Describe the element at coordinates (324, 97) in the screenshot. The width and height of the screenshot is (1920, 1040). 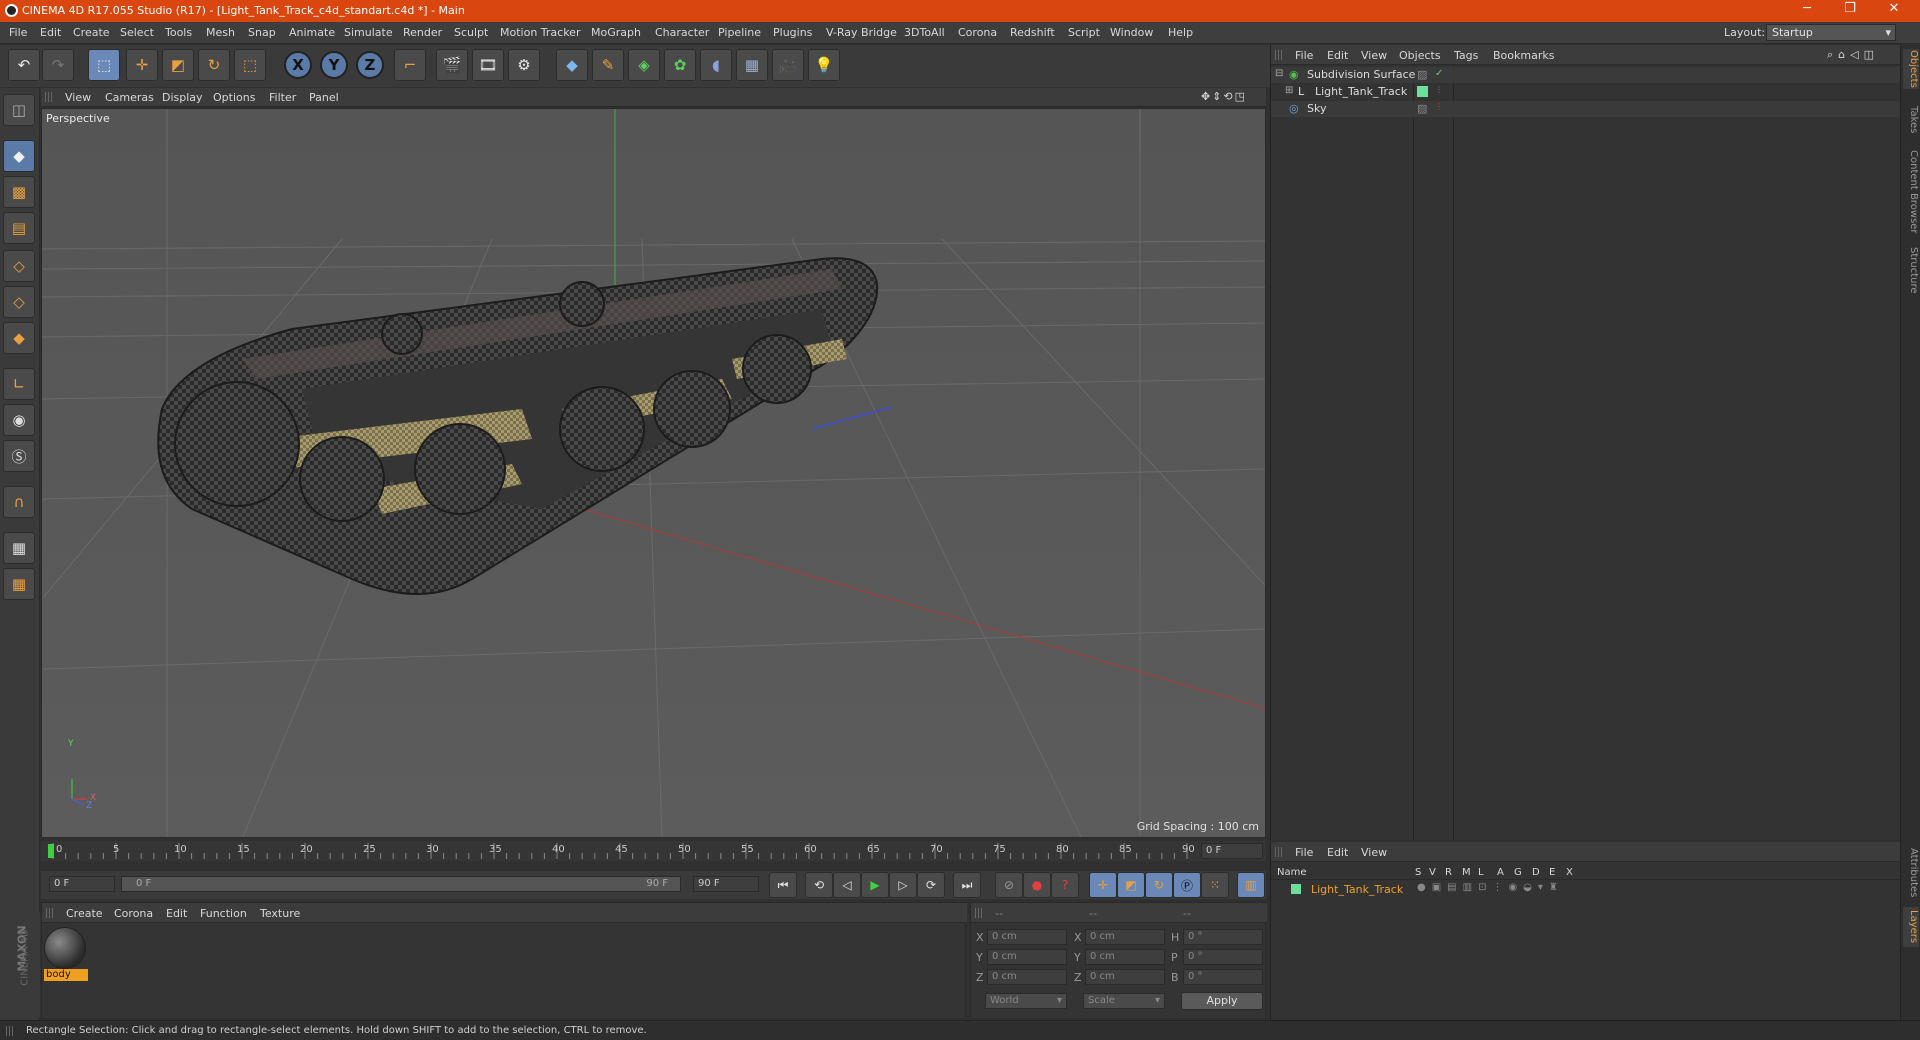
I see `viewport-menu-panel: Panel` at that location.